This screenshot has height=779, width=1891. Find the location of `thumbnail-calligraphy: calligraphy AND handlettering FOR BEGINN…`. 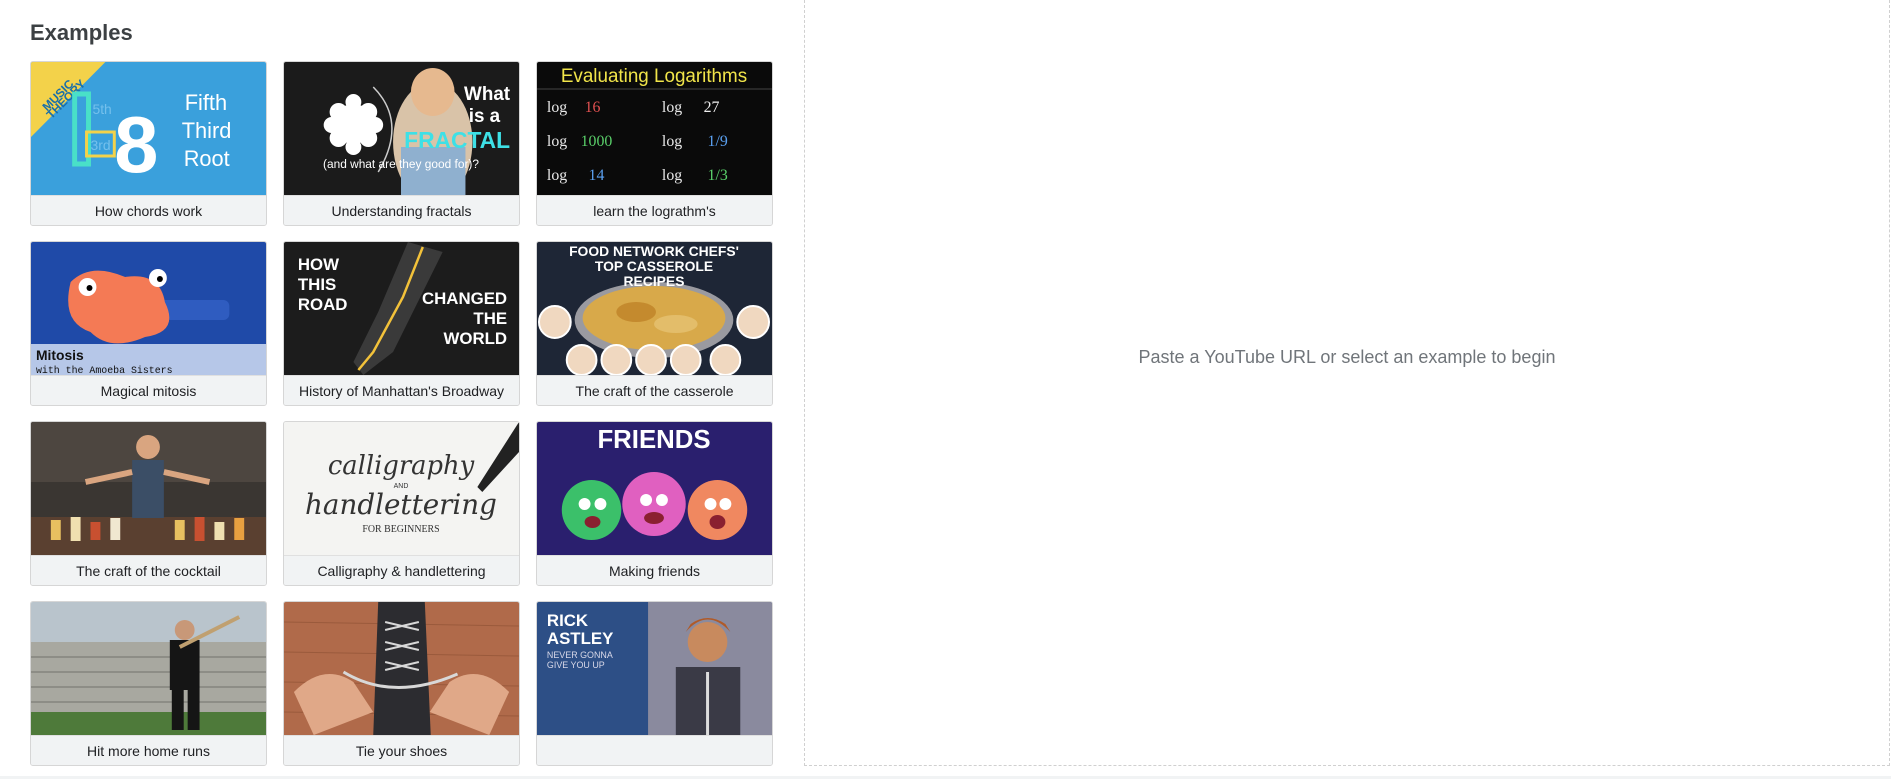

thumbnail-calligraphy: calligraphy AND handlettering FOR BEGINN… is located at coordinates (401, 488).